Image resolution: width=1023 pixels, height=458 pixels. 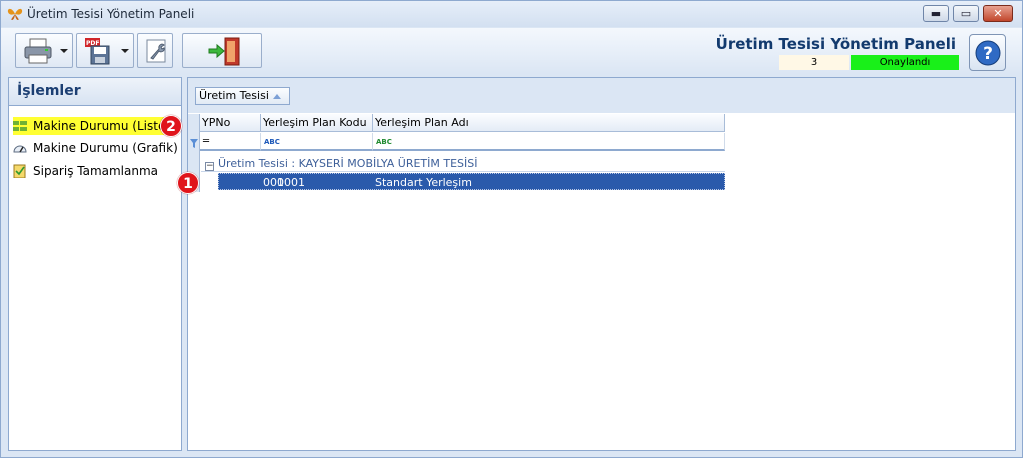 I want to click on group-chip-label: Üretim Tesisi, so click(x=234, y=95).